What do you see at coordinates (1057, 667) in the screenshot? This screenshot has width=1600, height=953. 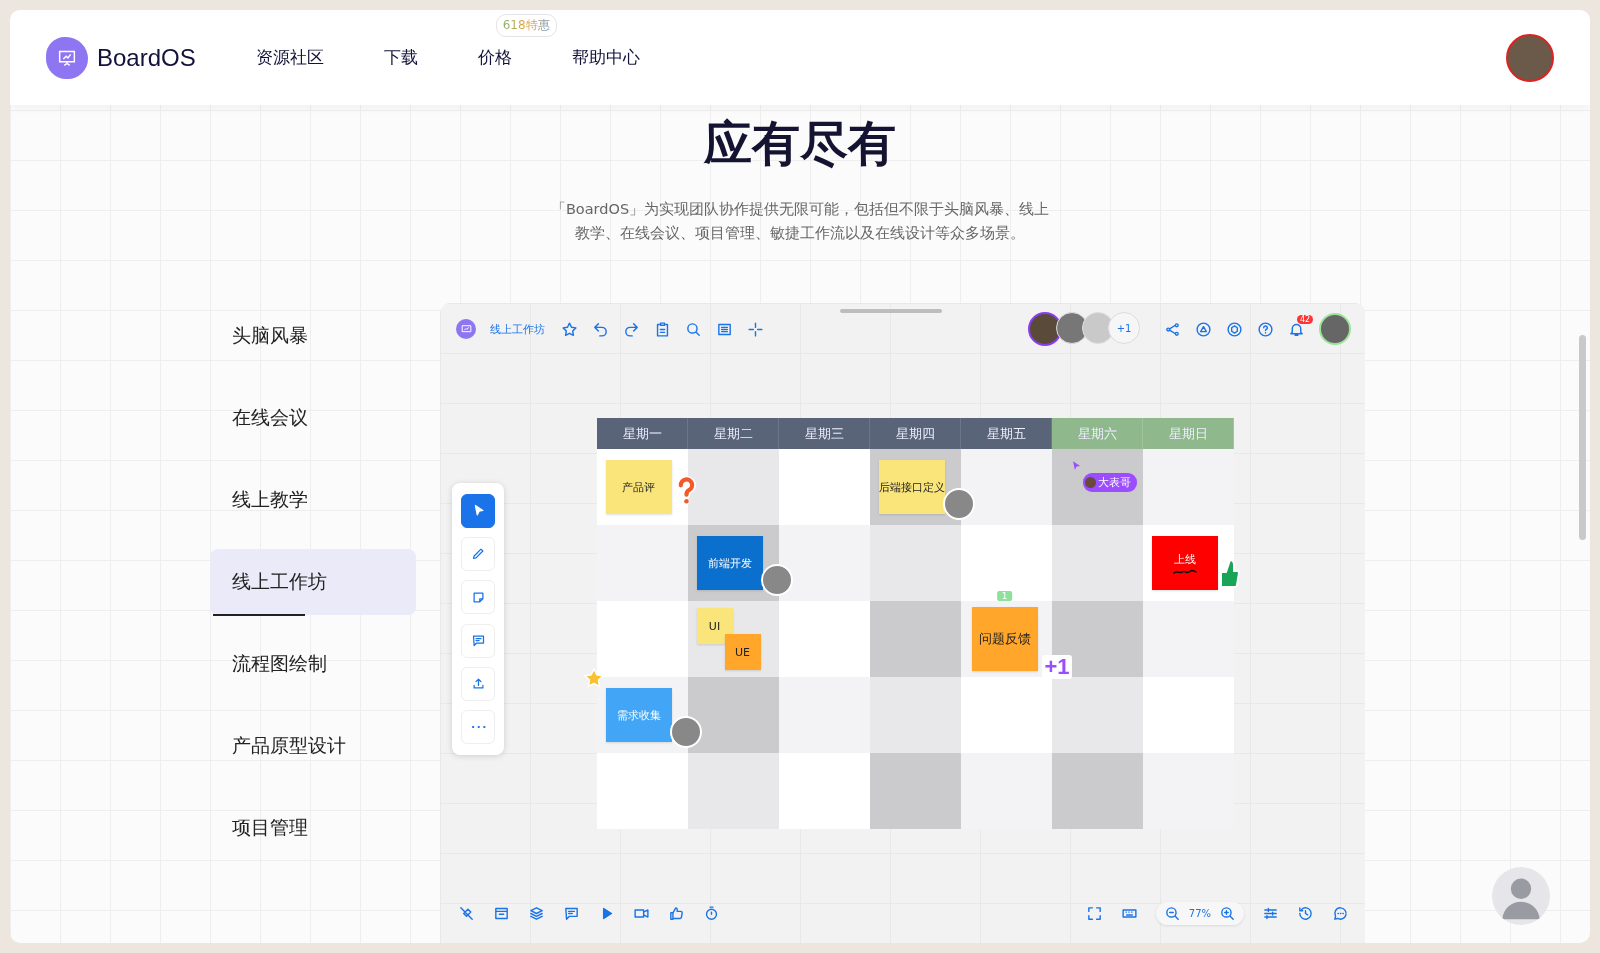 I see `vote-count-label: +1` at bounding box center [1057, 667].